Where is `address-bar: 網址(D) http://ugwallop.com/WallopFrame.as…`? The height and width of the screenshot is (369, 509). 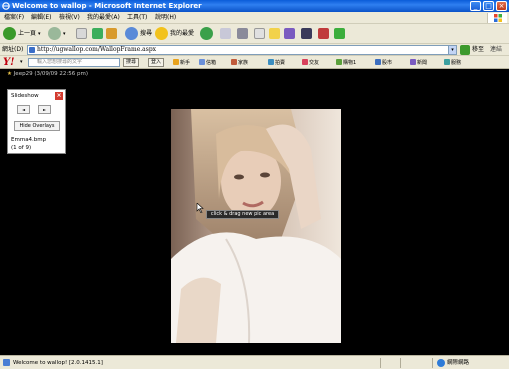
address-bar: 網址(D) http://ugwallop.com/WallopFrame.as… is located at coordinates (254, 50).